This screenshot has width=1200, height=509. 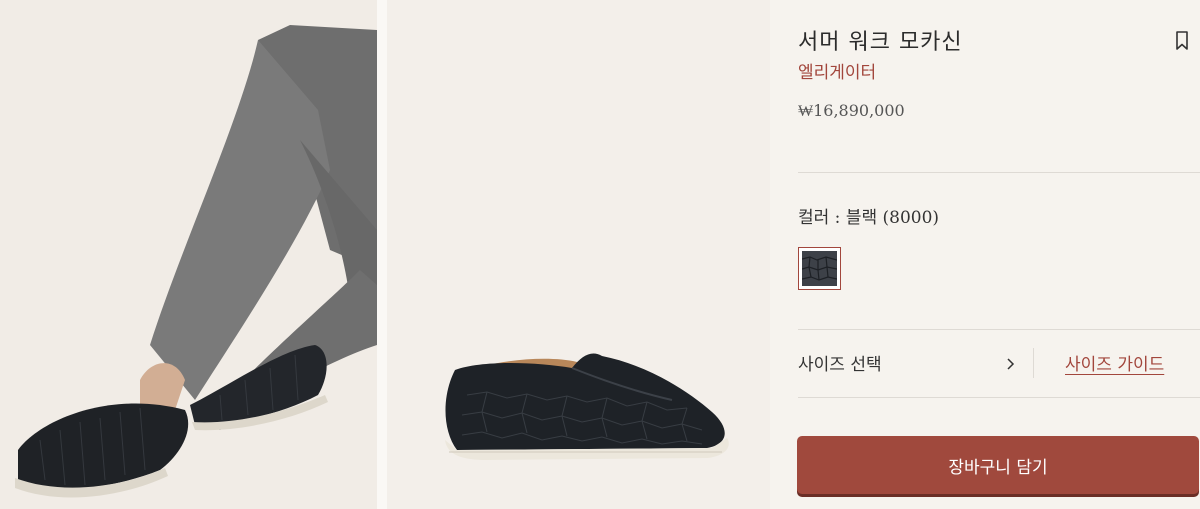 I want to click on gallery-gap, so click(x=382, y=254).